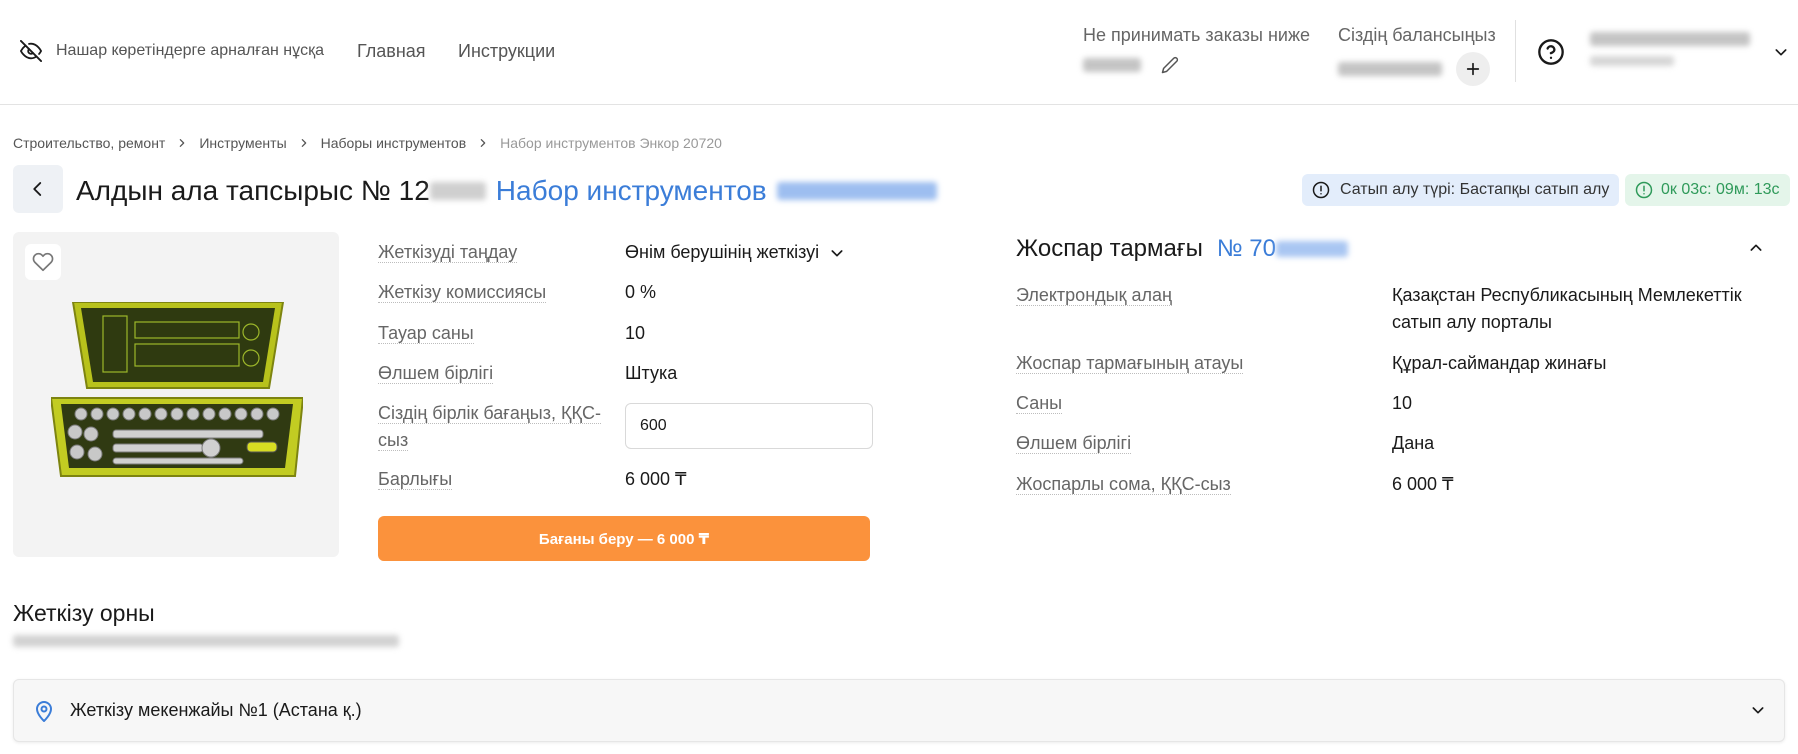  Describe the element at coordinates (84, 613) in the screenshot. I see `delivery-section-title: Жеткізу орны` at that location.